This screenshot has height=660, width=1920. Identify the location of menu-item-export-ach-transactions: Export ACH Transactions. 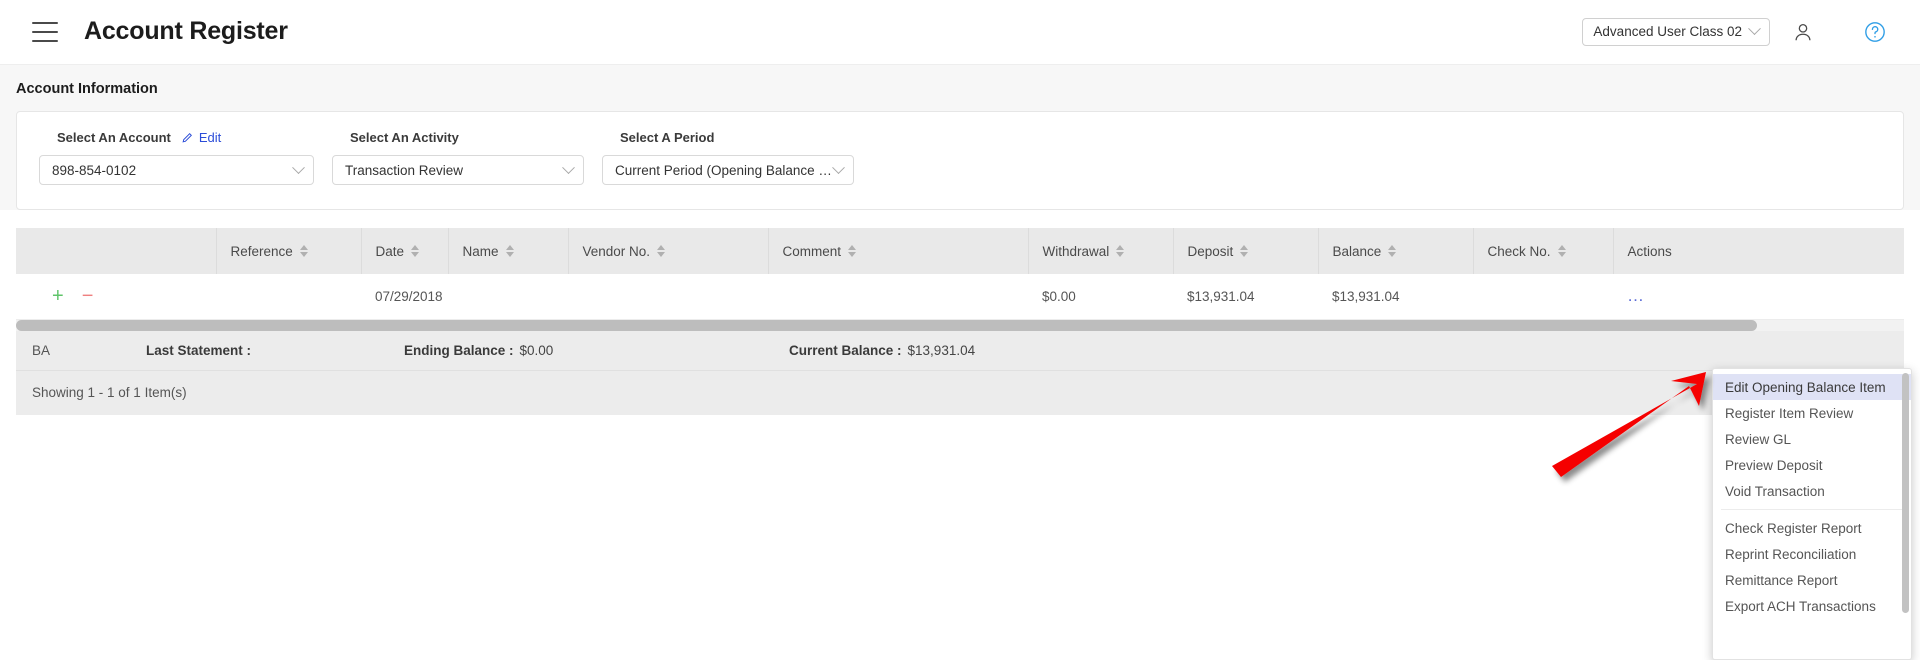
(1812, 606).